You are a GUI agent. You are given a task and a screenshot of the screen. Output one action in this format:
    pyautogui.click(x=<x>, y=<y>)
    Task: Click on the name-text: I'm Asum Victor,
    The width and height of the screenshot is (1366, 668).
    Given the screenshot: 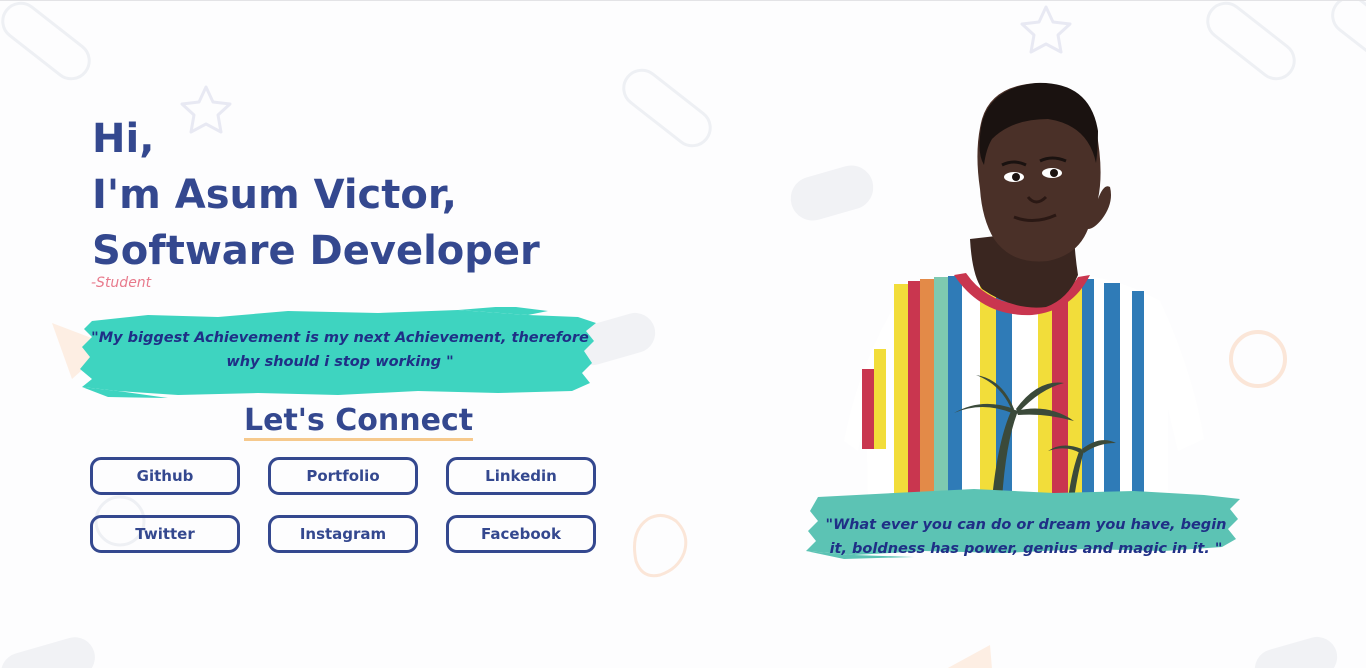 What is the action you would take?
    pyautogui.click(x=274, y=195)
    